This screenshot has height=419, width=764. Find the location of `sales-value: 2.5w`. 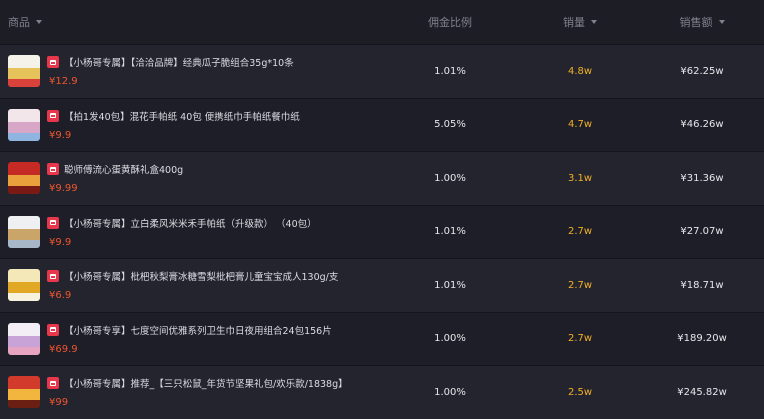

sales-value: 2.5w is located at coordinates (580, 392).